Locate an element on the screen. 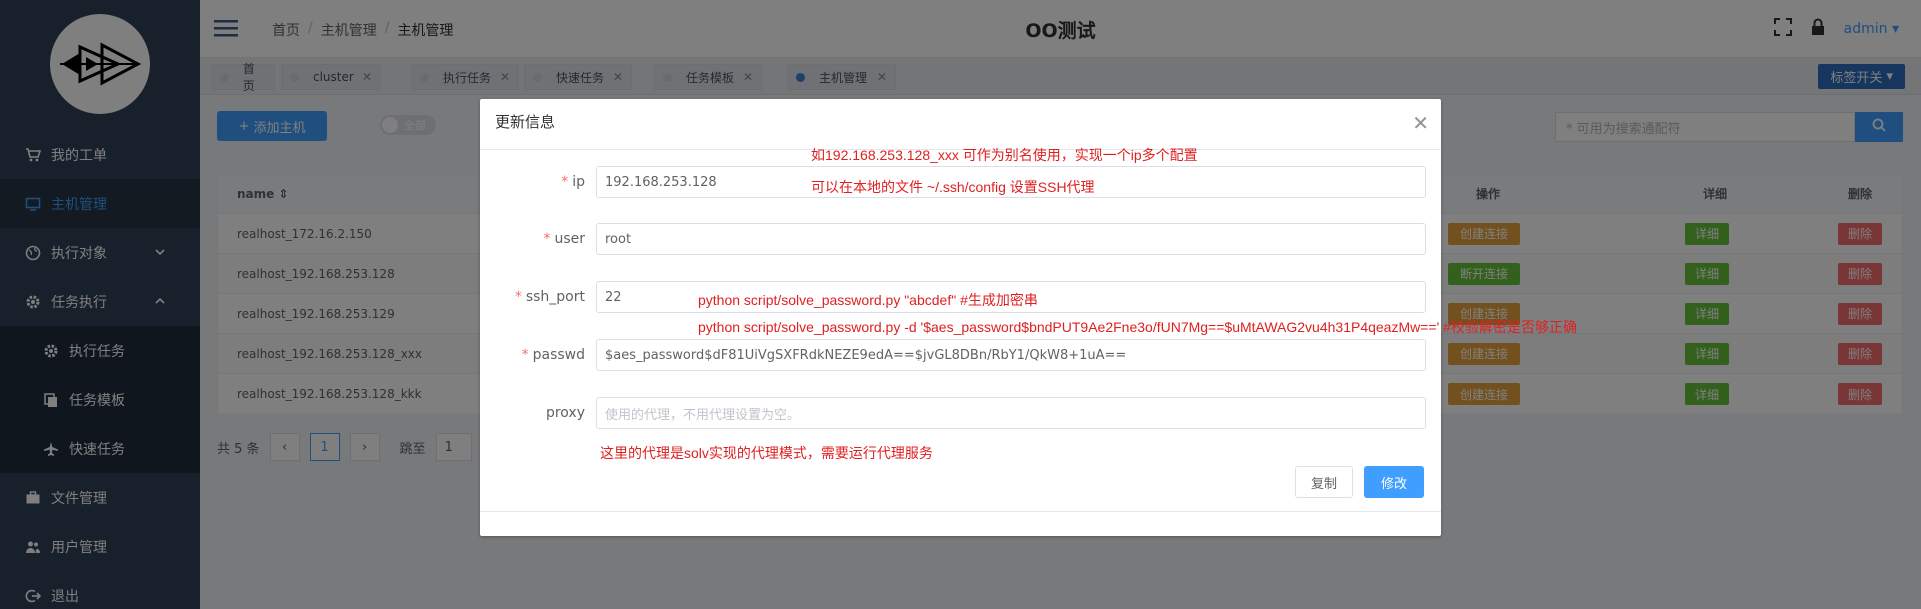 The image size is (1921, 609). close-icon: ✕ is located at coordinates (1420, 123).